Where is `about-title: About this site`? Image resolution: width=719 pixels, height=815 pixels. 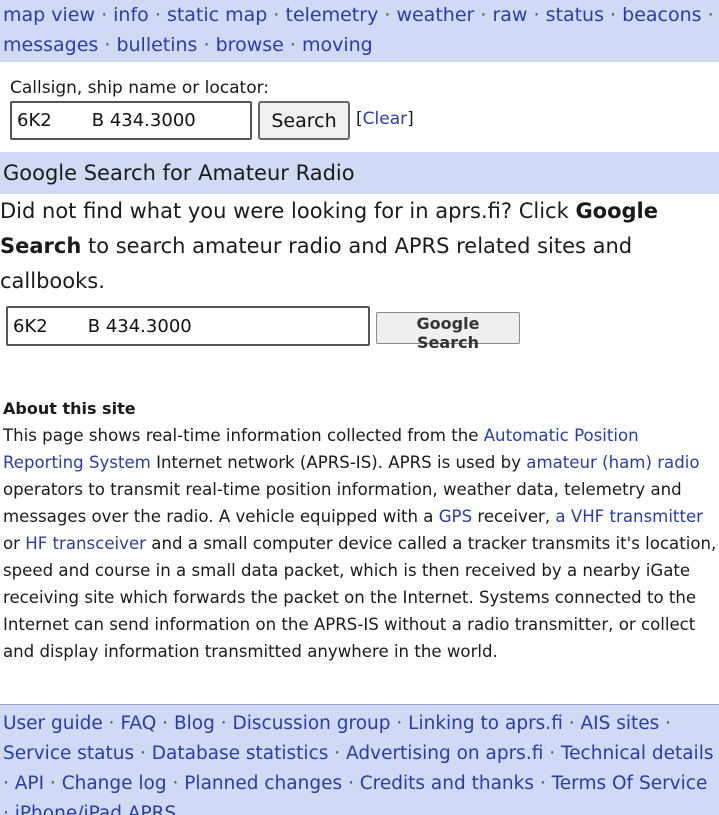
about-title: About this site is located at coordinates (69, 408).